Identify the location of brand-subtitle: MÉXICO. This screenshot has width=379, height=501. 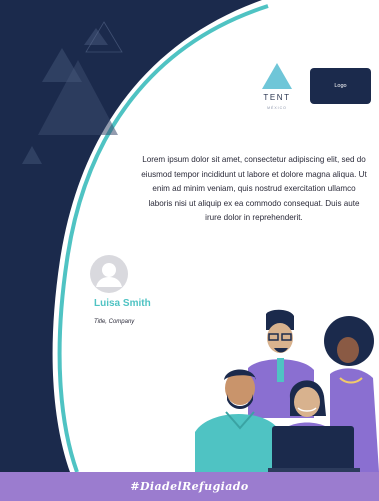
(277, 108).